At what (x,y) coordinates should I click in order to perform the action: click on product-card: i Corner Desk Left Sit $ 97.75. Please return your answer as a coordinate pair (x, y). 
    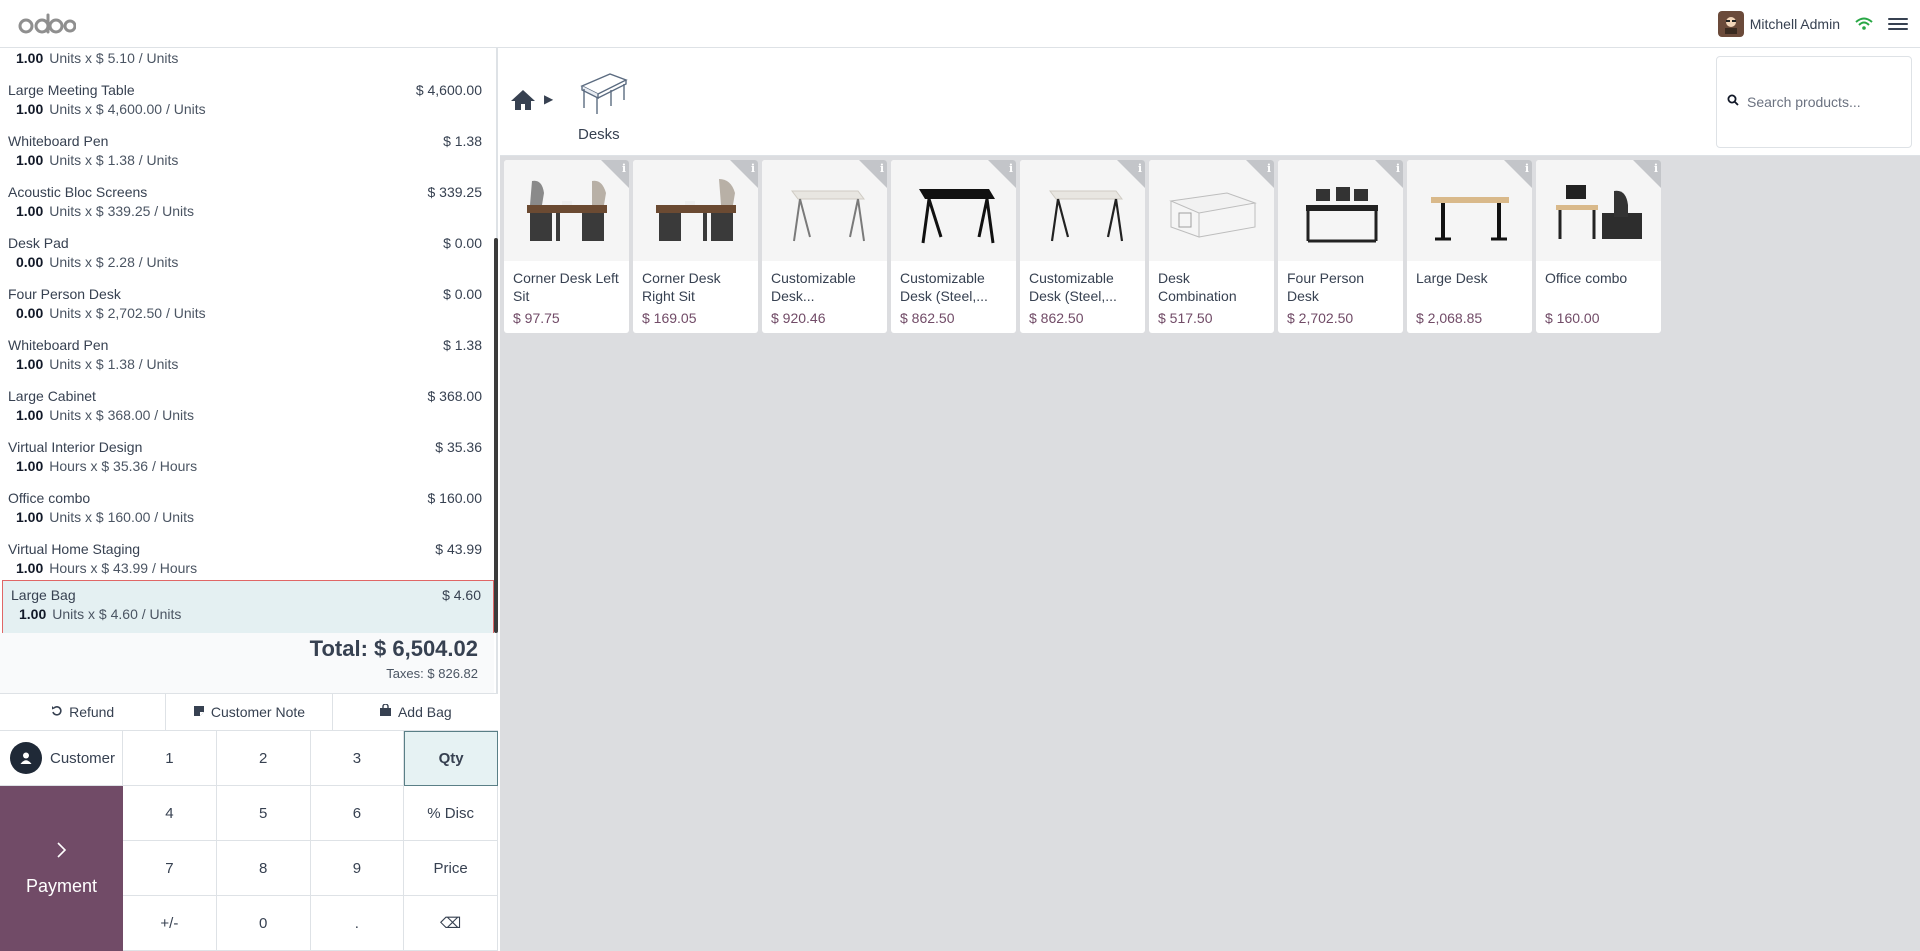
    Looking at the image, I should click on (566, 246).